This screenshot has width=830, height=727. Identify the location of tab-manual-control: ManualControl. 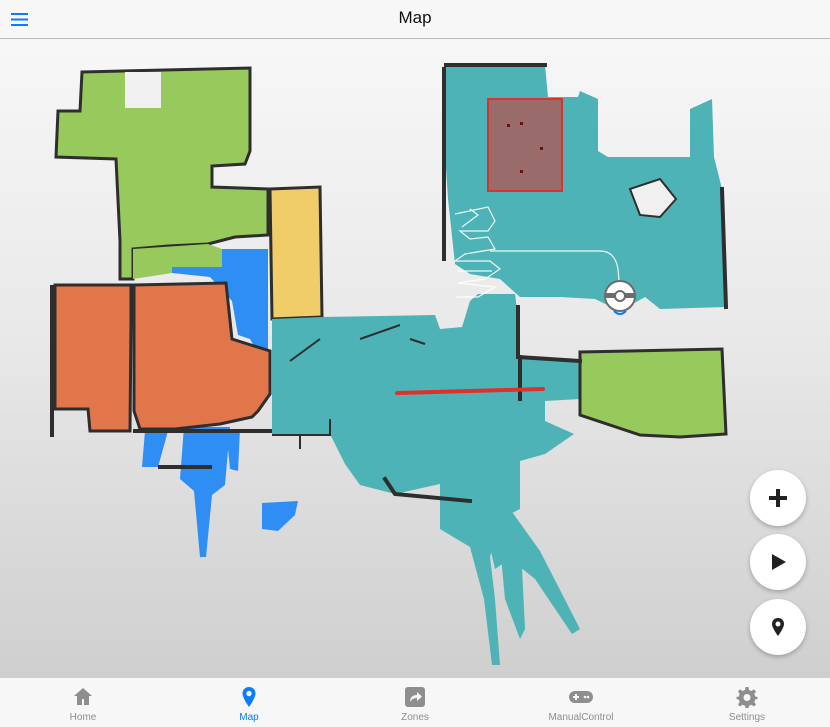
(581, 702).